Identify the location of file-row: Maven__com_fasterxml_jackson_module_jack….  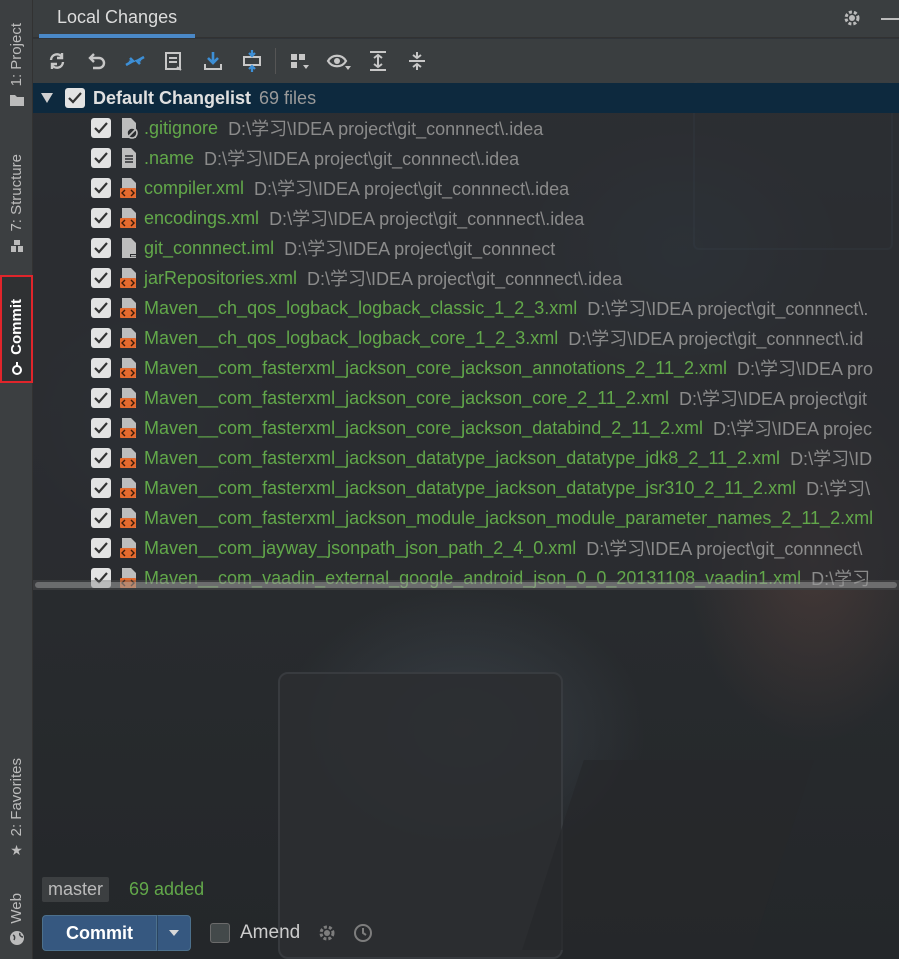
(466, 518).